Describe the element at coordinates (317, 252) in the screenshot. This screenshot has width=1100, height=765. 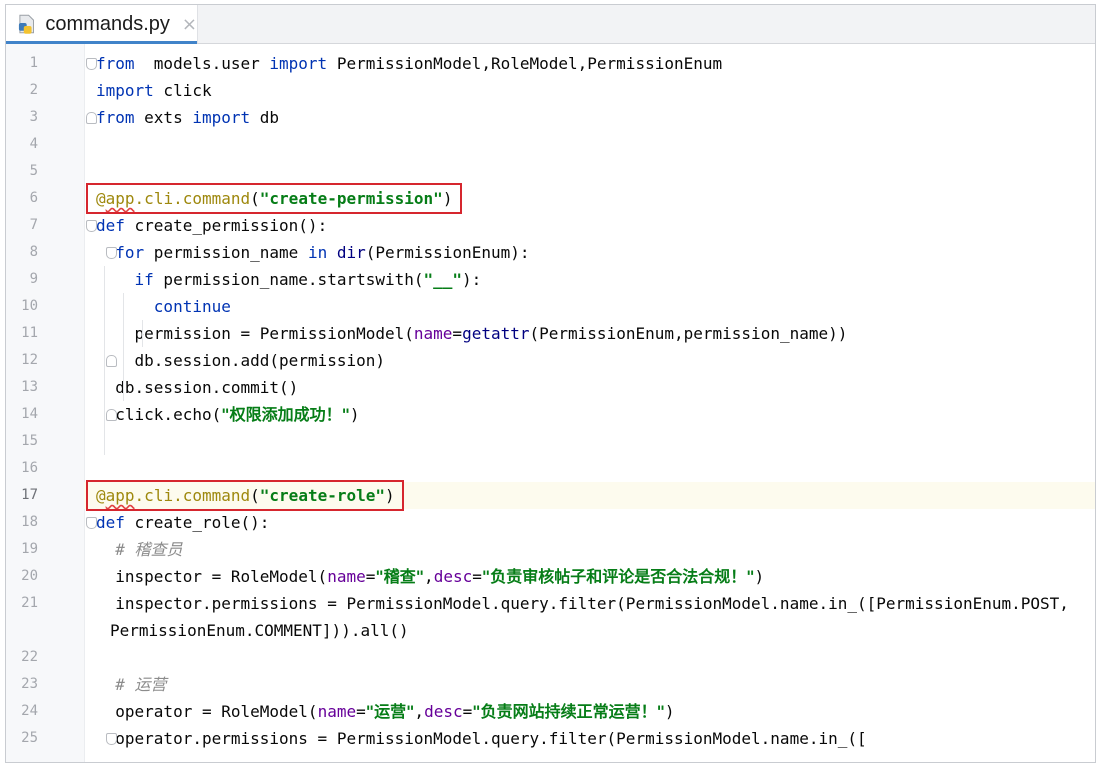
I see `code-token: in` at that location.